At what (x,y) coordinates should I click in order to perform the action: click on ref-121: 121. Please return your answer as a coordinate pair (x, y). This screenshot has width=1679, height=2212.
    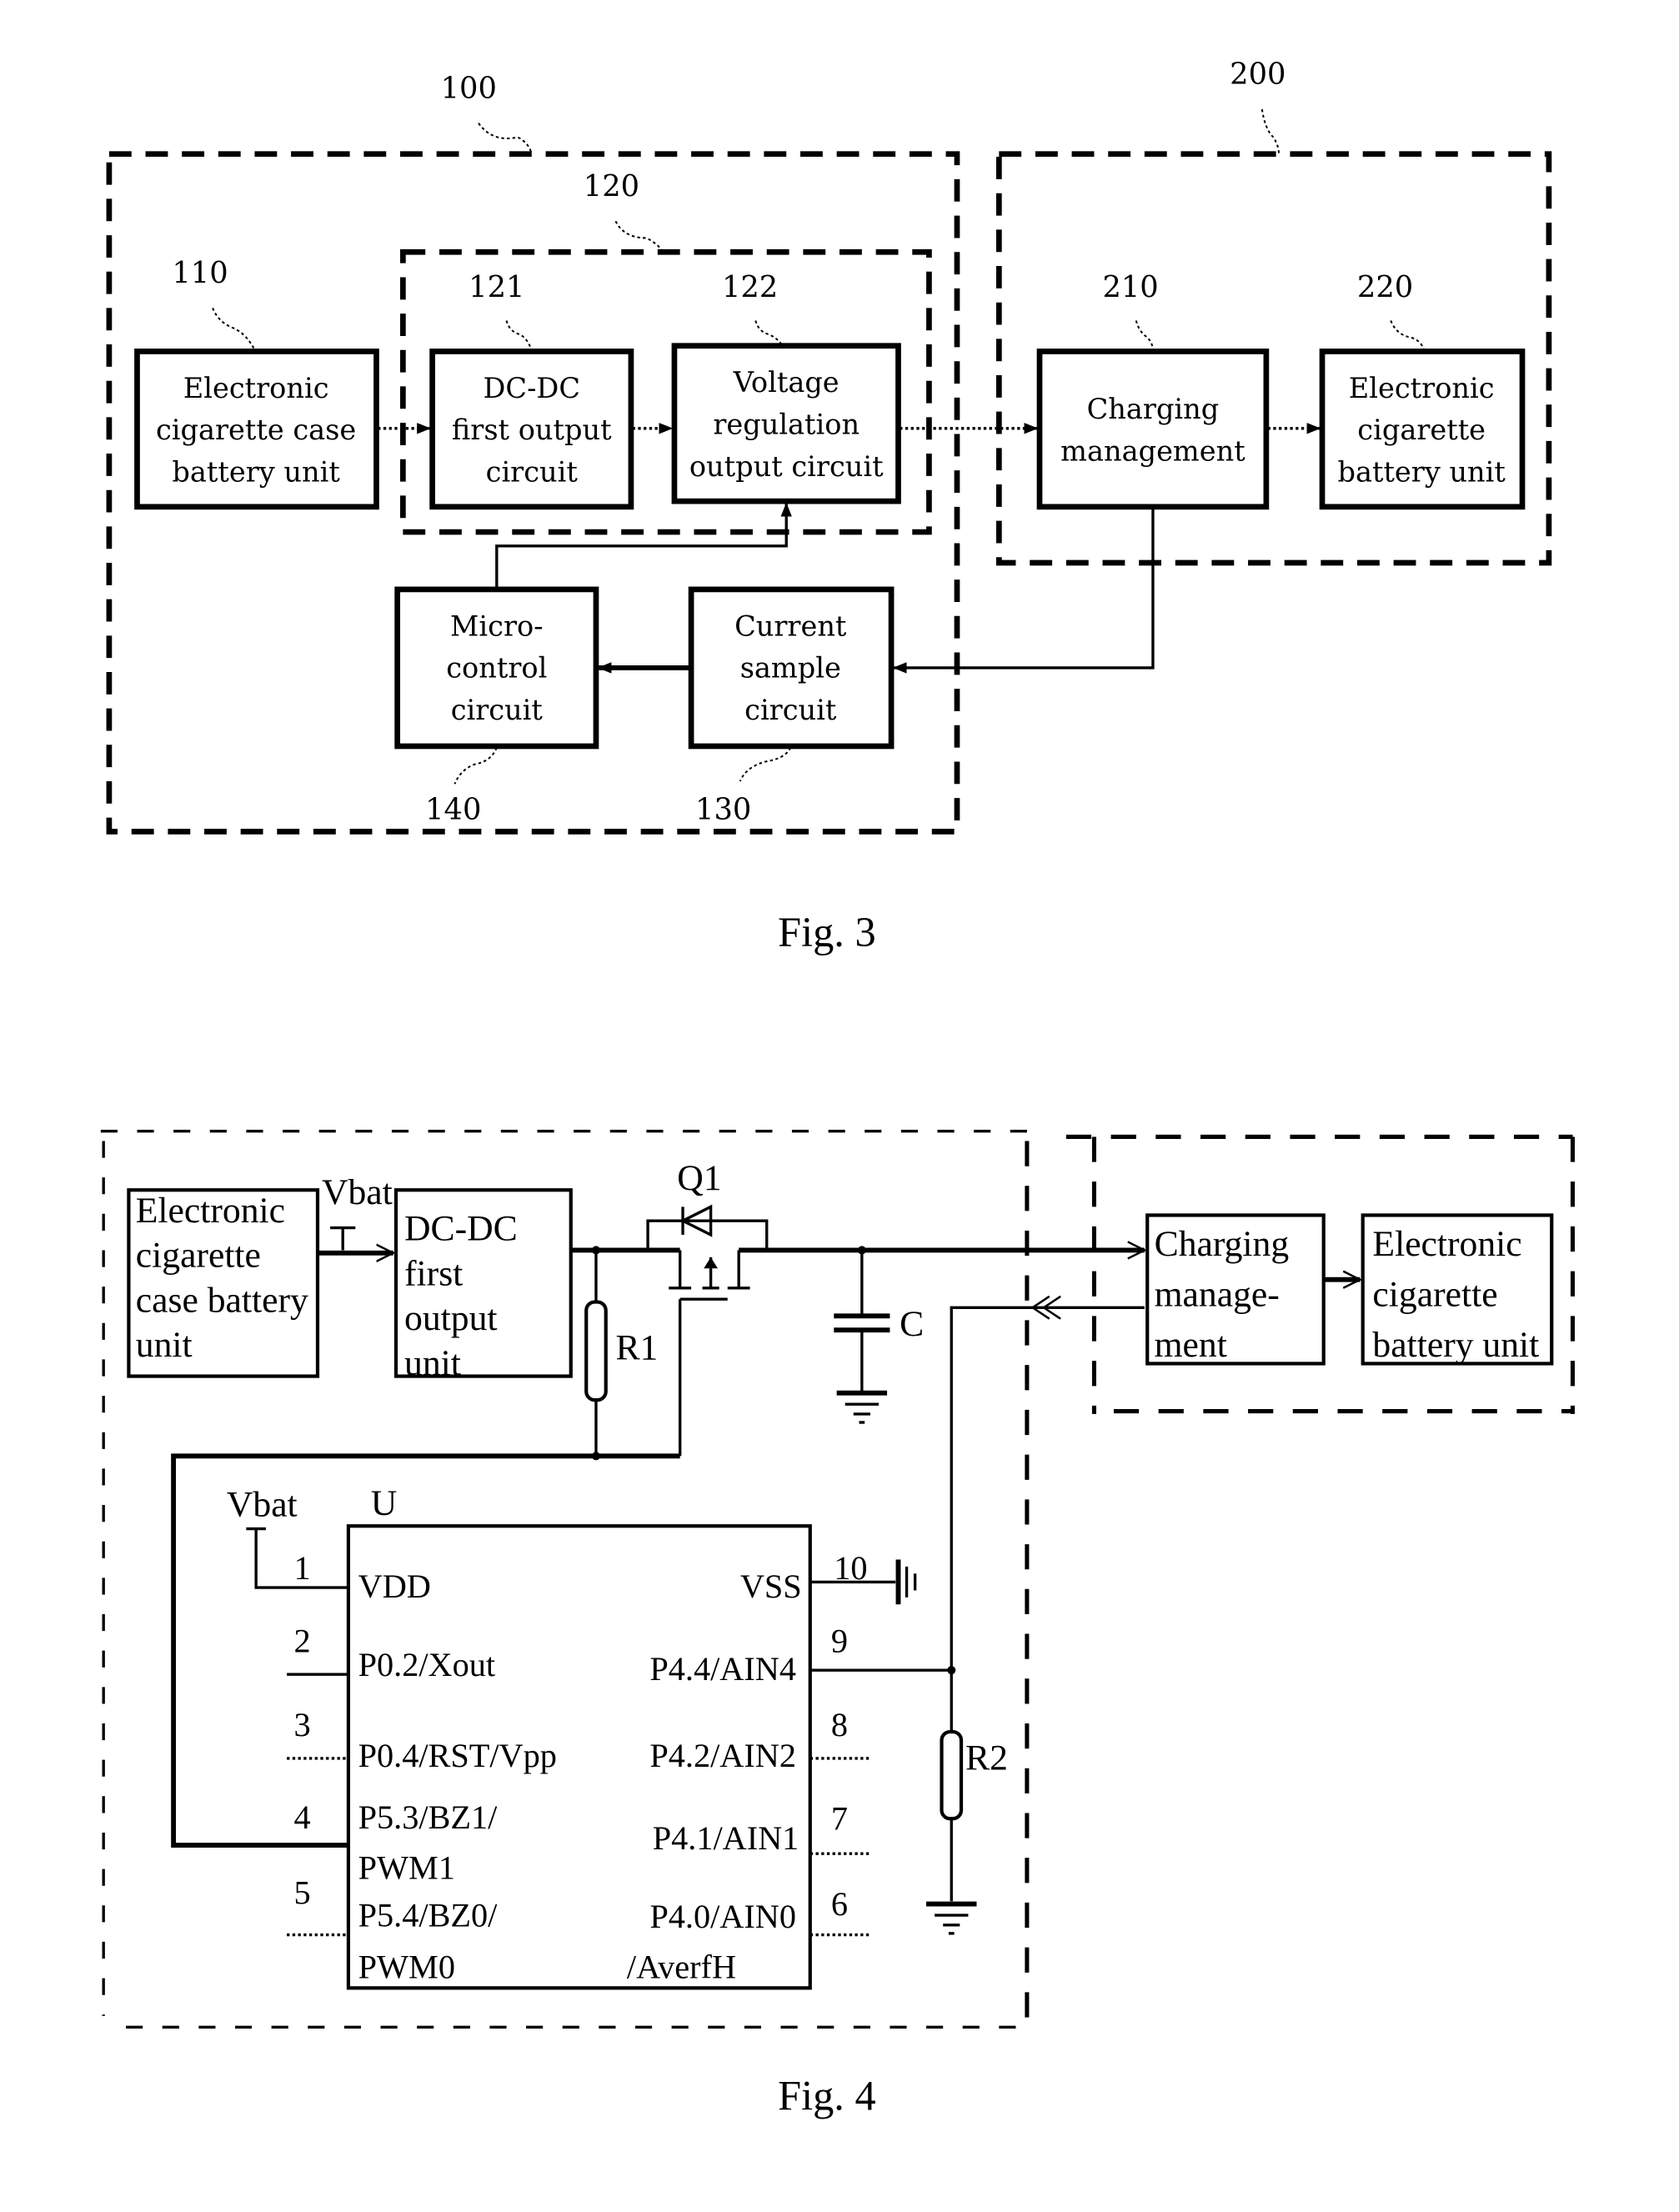
    Looking at the image, I should click on (497, 287).